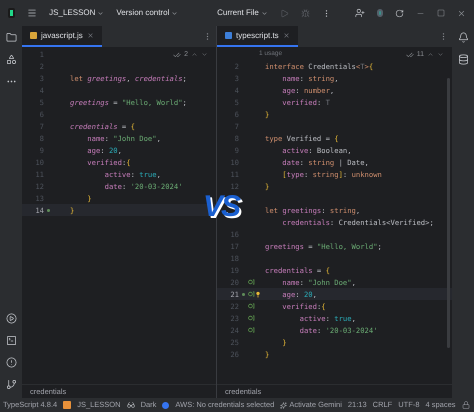 The width and height of the screenshot is (474, 412). What do you see at coordinates (76, 13) in the screenshot?
I see `project-dropdown: JS_LESSON` at bounding box center [76, 13].